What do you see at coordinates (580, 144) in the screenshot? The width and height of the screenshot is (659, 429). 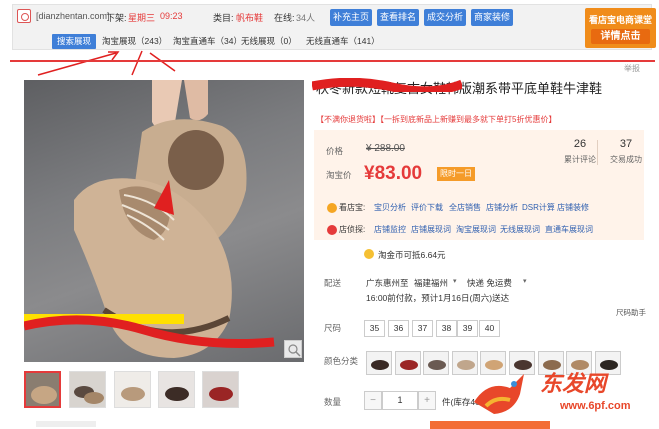 I see `review-count: 26` at bounding box center [580, 144].